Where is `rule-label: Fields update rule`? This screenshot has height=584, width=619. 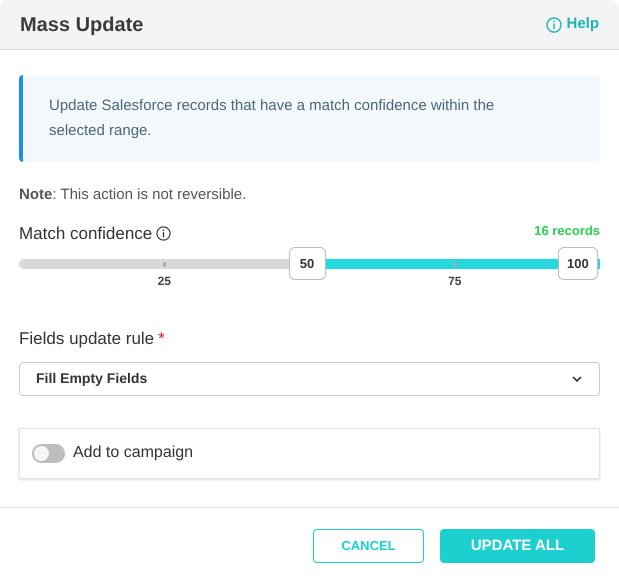 rule-label: Fields update rule is located at coordinates (86, 339).